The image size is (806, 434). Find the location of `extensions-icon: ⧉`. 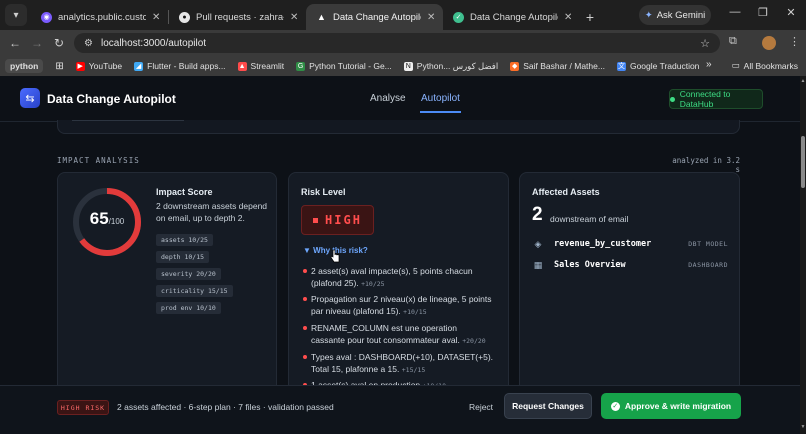

extensions-icon: ⧉ is located at coordinates (733, 41).